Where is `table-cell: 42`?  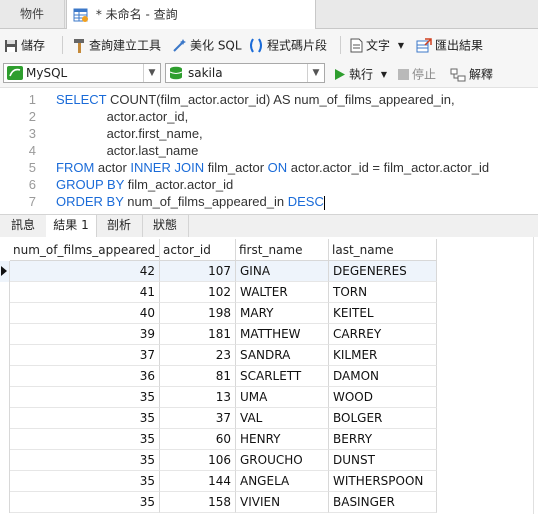 table-cell: 42 is located at coordinates (85, 271).